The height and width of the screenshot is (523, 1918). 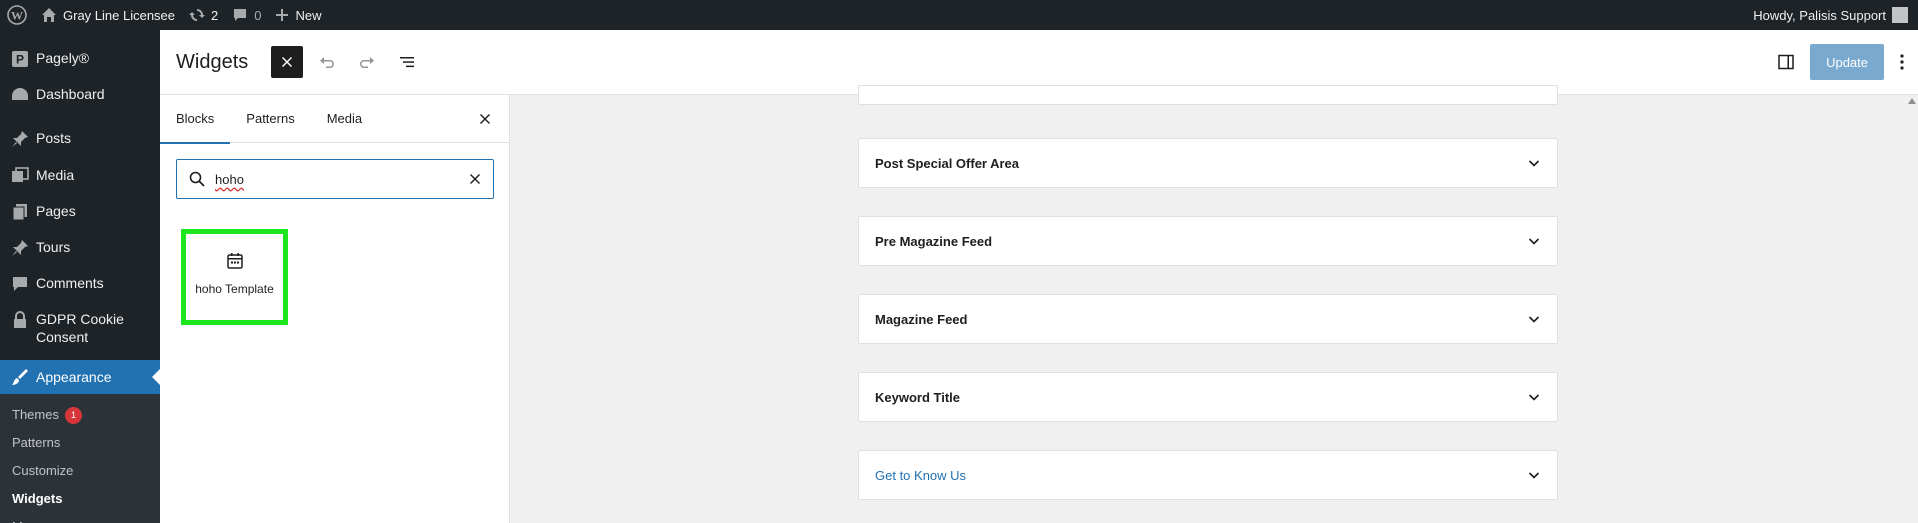 What do you see at coordinates (70, 94) in the screenshot?
I see `sidebar-item-label: Dashboard` at bounding box center [70, 94].